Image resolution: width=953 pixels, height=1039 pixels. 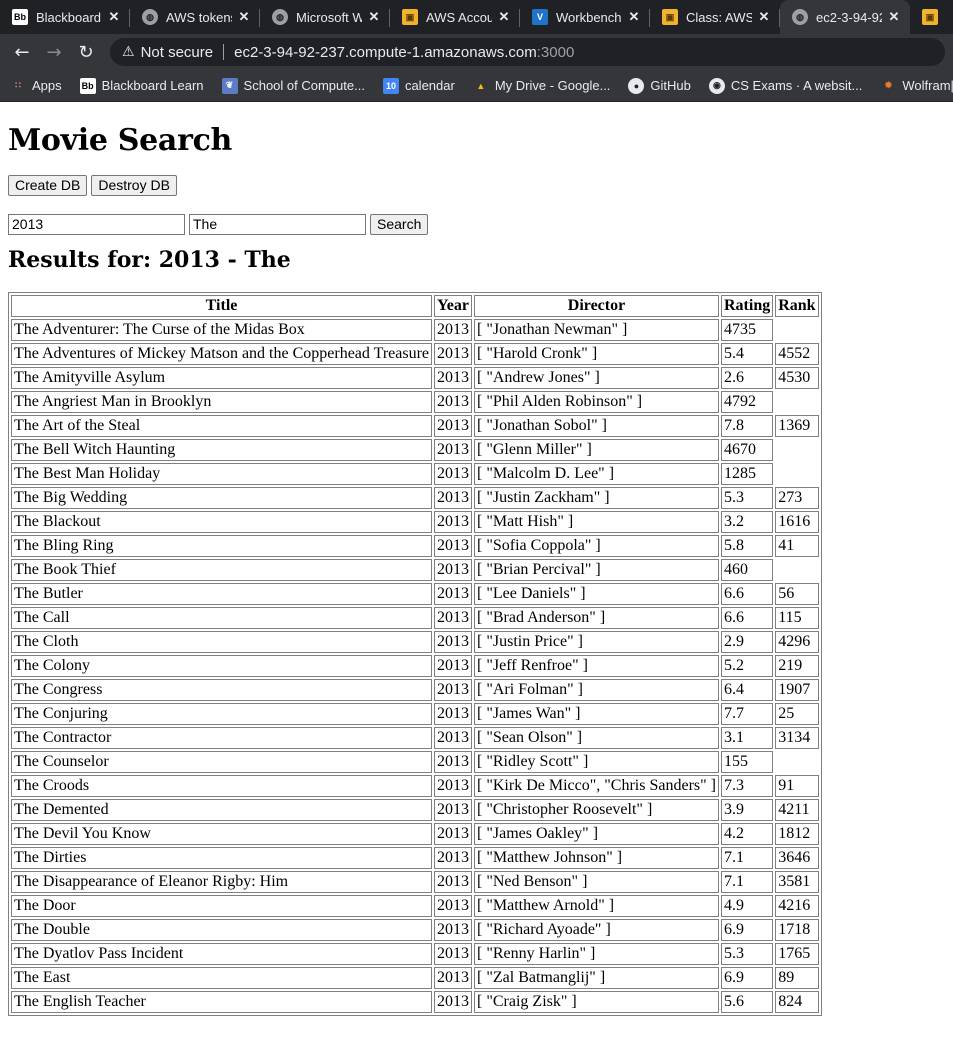 What do you see at coordinates (222, 714) in the screenshot?
I see `cell-title: The Conjuring` at bounding box center [222, 714].